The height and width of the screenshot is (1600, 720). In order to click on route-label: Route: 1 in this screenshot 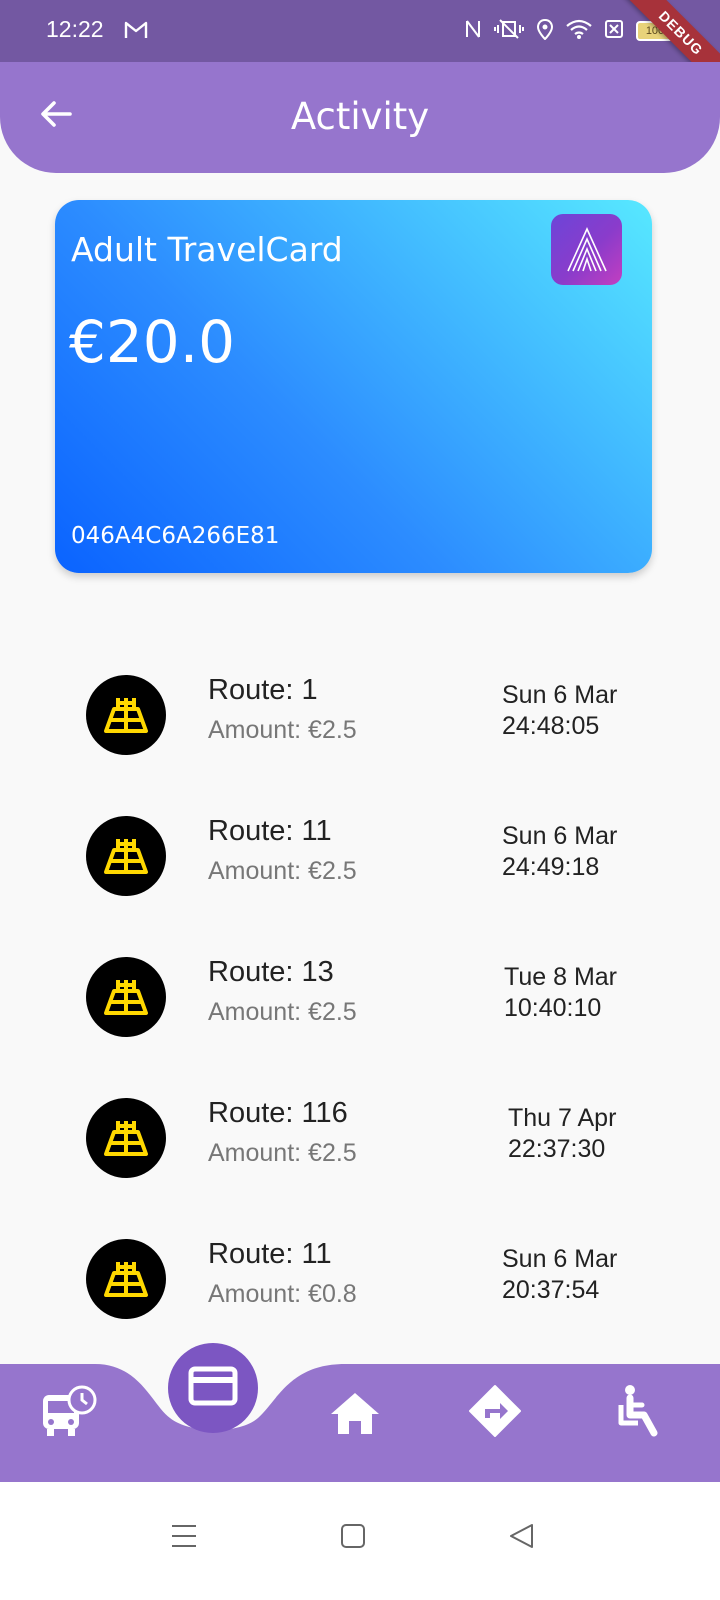, I will do `click(263, 690)`.